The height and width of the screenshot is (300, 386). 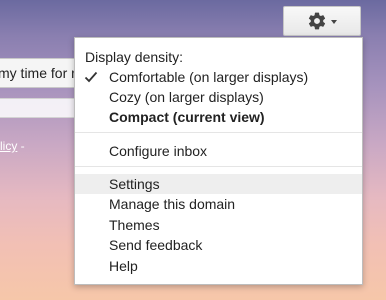 What do you see at coordinates (209, 77) in the screenshot?
I see `density-comfortable-label: Comfortable (on larger displays)` at bounding box center [209, 77].